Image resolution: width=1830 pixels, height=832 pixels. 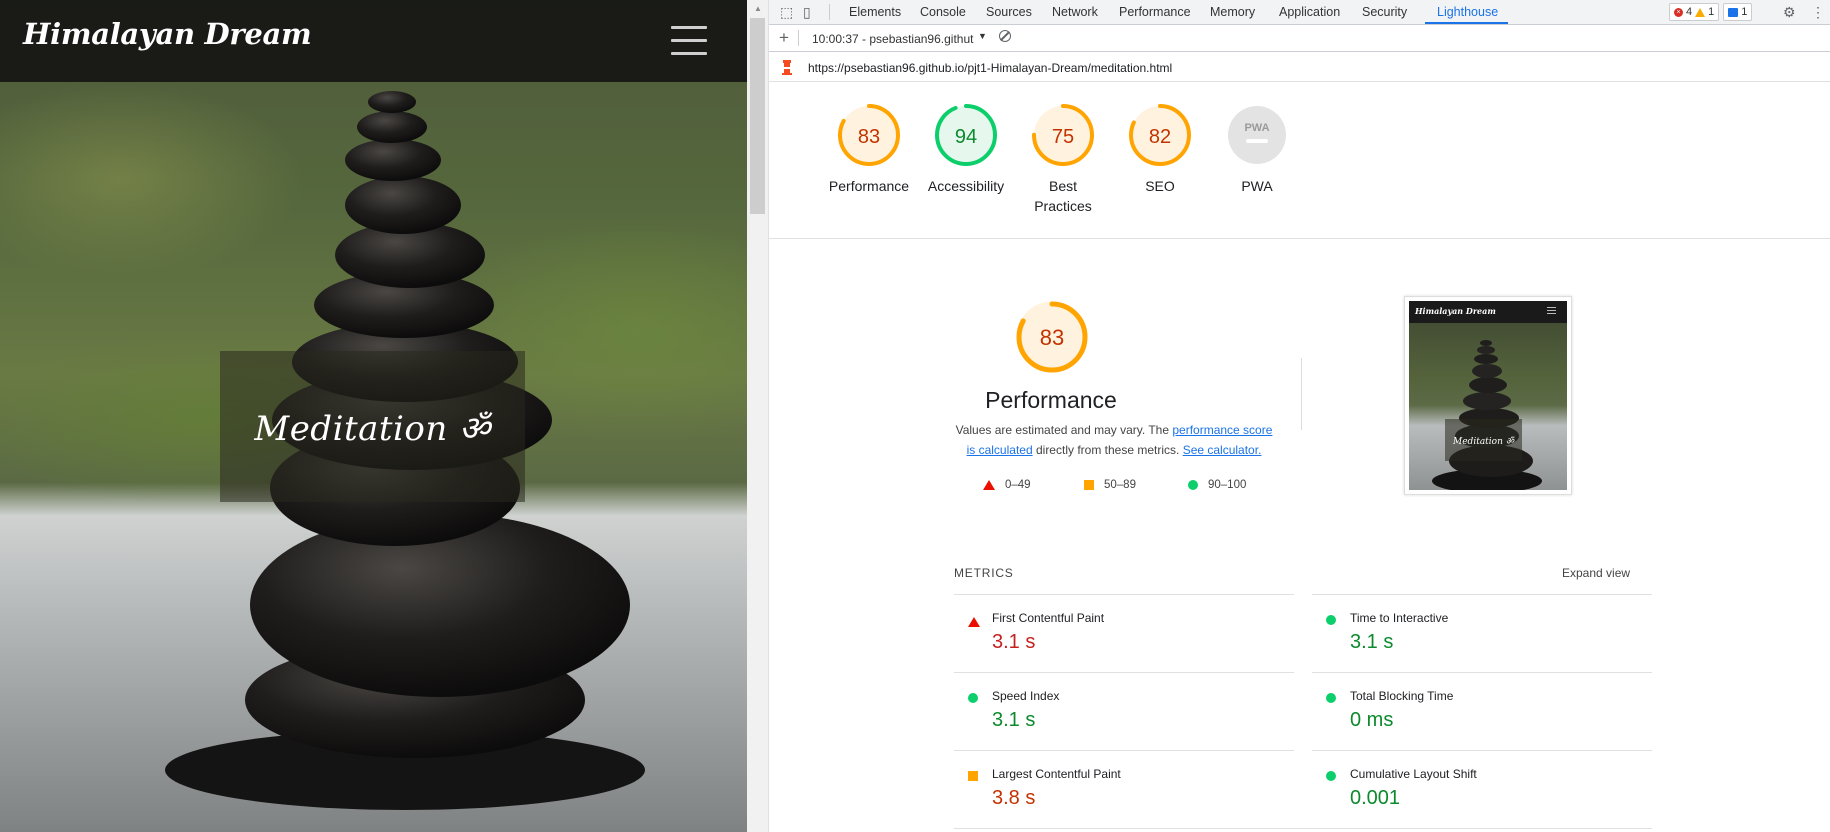 I want to click on average-square-icon, so click(x=1089, y=485).